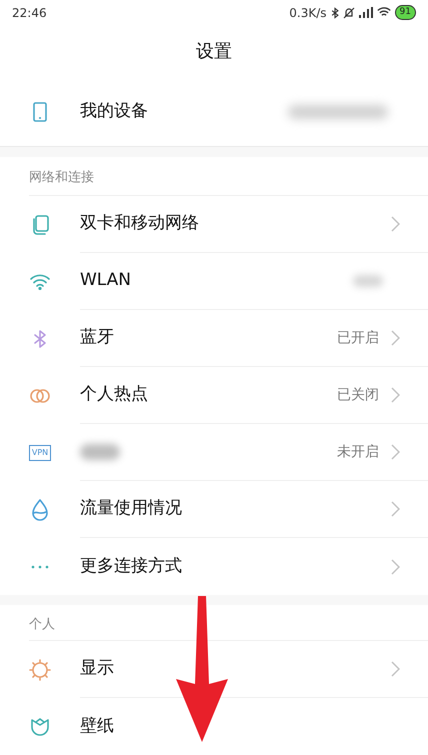  Describe the element at coordinates (29, 13) in the screenshot. I see `status-time: 22:46` at that location.